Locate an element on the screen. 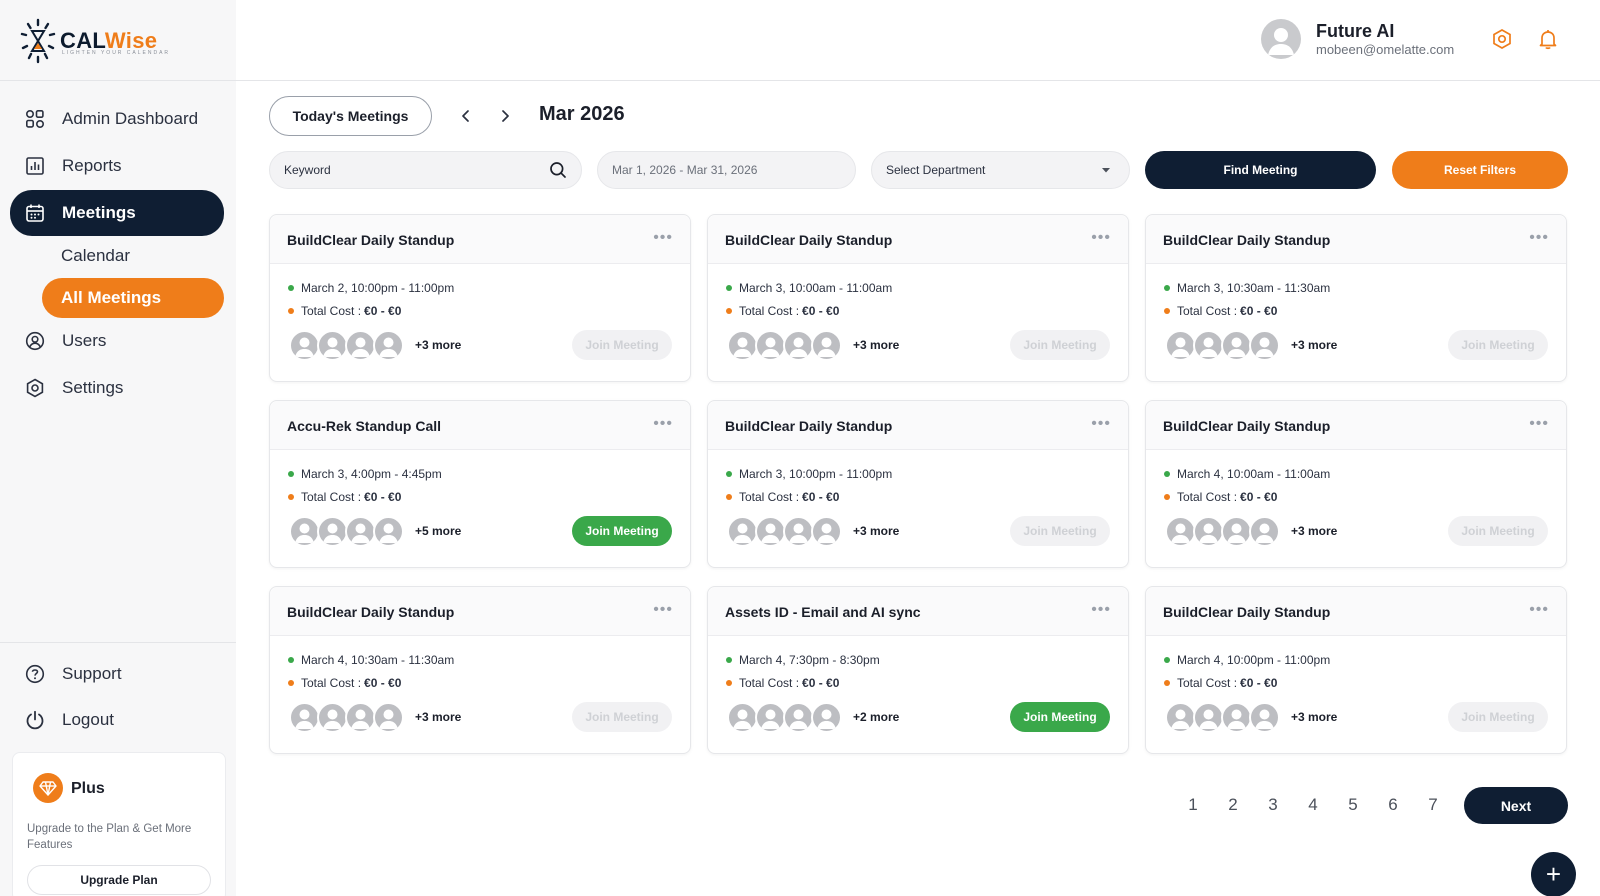  sidebar-item-admin-dashboard: Admin Dashboard is located at coordinates (117, 119).